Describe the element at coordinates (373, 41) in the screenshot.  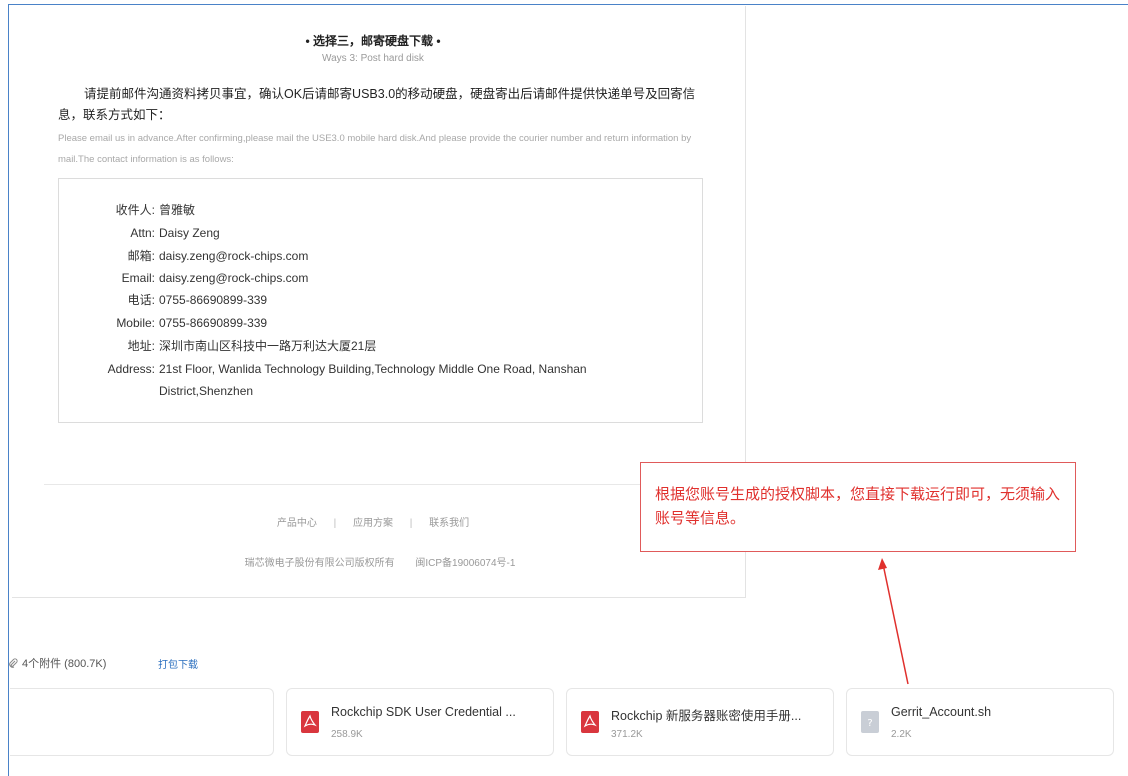
I see `section-title: • 选择三，邮寄硬盘下载 •` at that location.